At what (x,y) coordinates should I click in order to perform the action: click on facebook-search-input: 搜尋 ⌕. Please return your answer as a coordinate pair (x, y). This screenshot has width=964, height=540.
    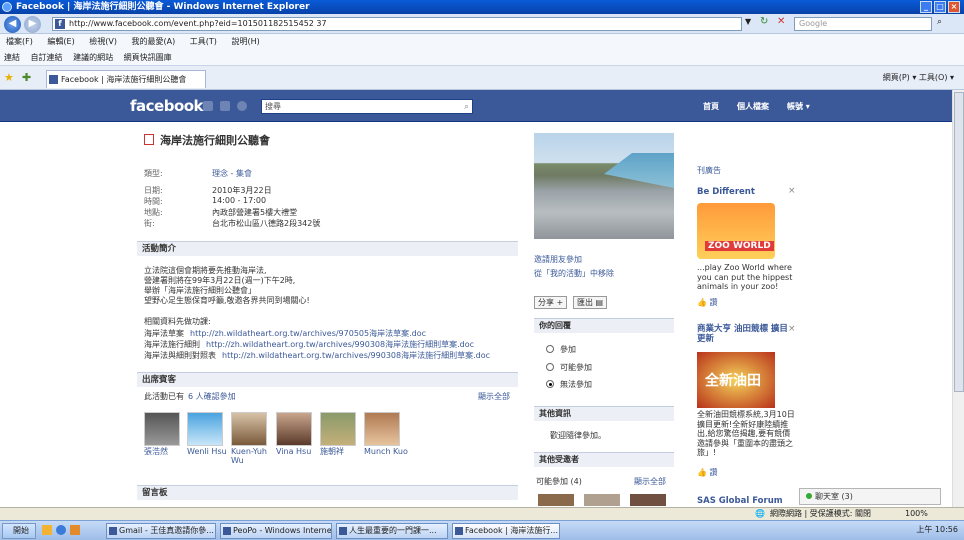
    Looking at the image, I should click on (367, 106).